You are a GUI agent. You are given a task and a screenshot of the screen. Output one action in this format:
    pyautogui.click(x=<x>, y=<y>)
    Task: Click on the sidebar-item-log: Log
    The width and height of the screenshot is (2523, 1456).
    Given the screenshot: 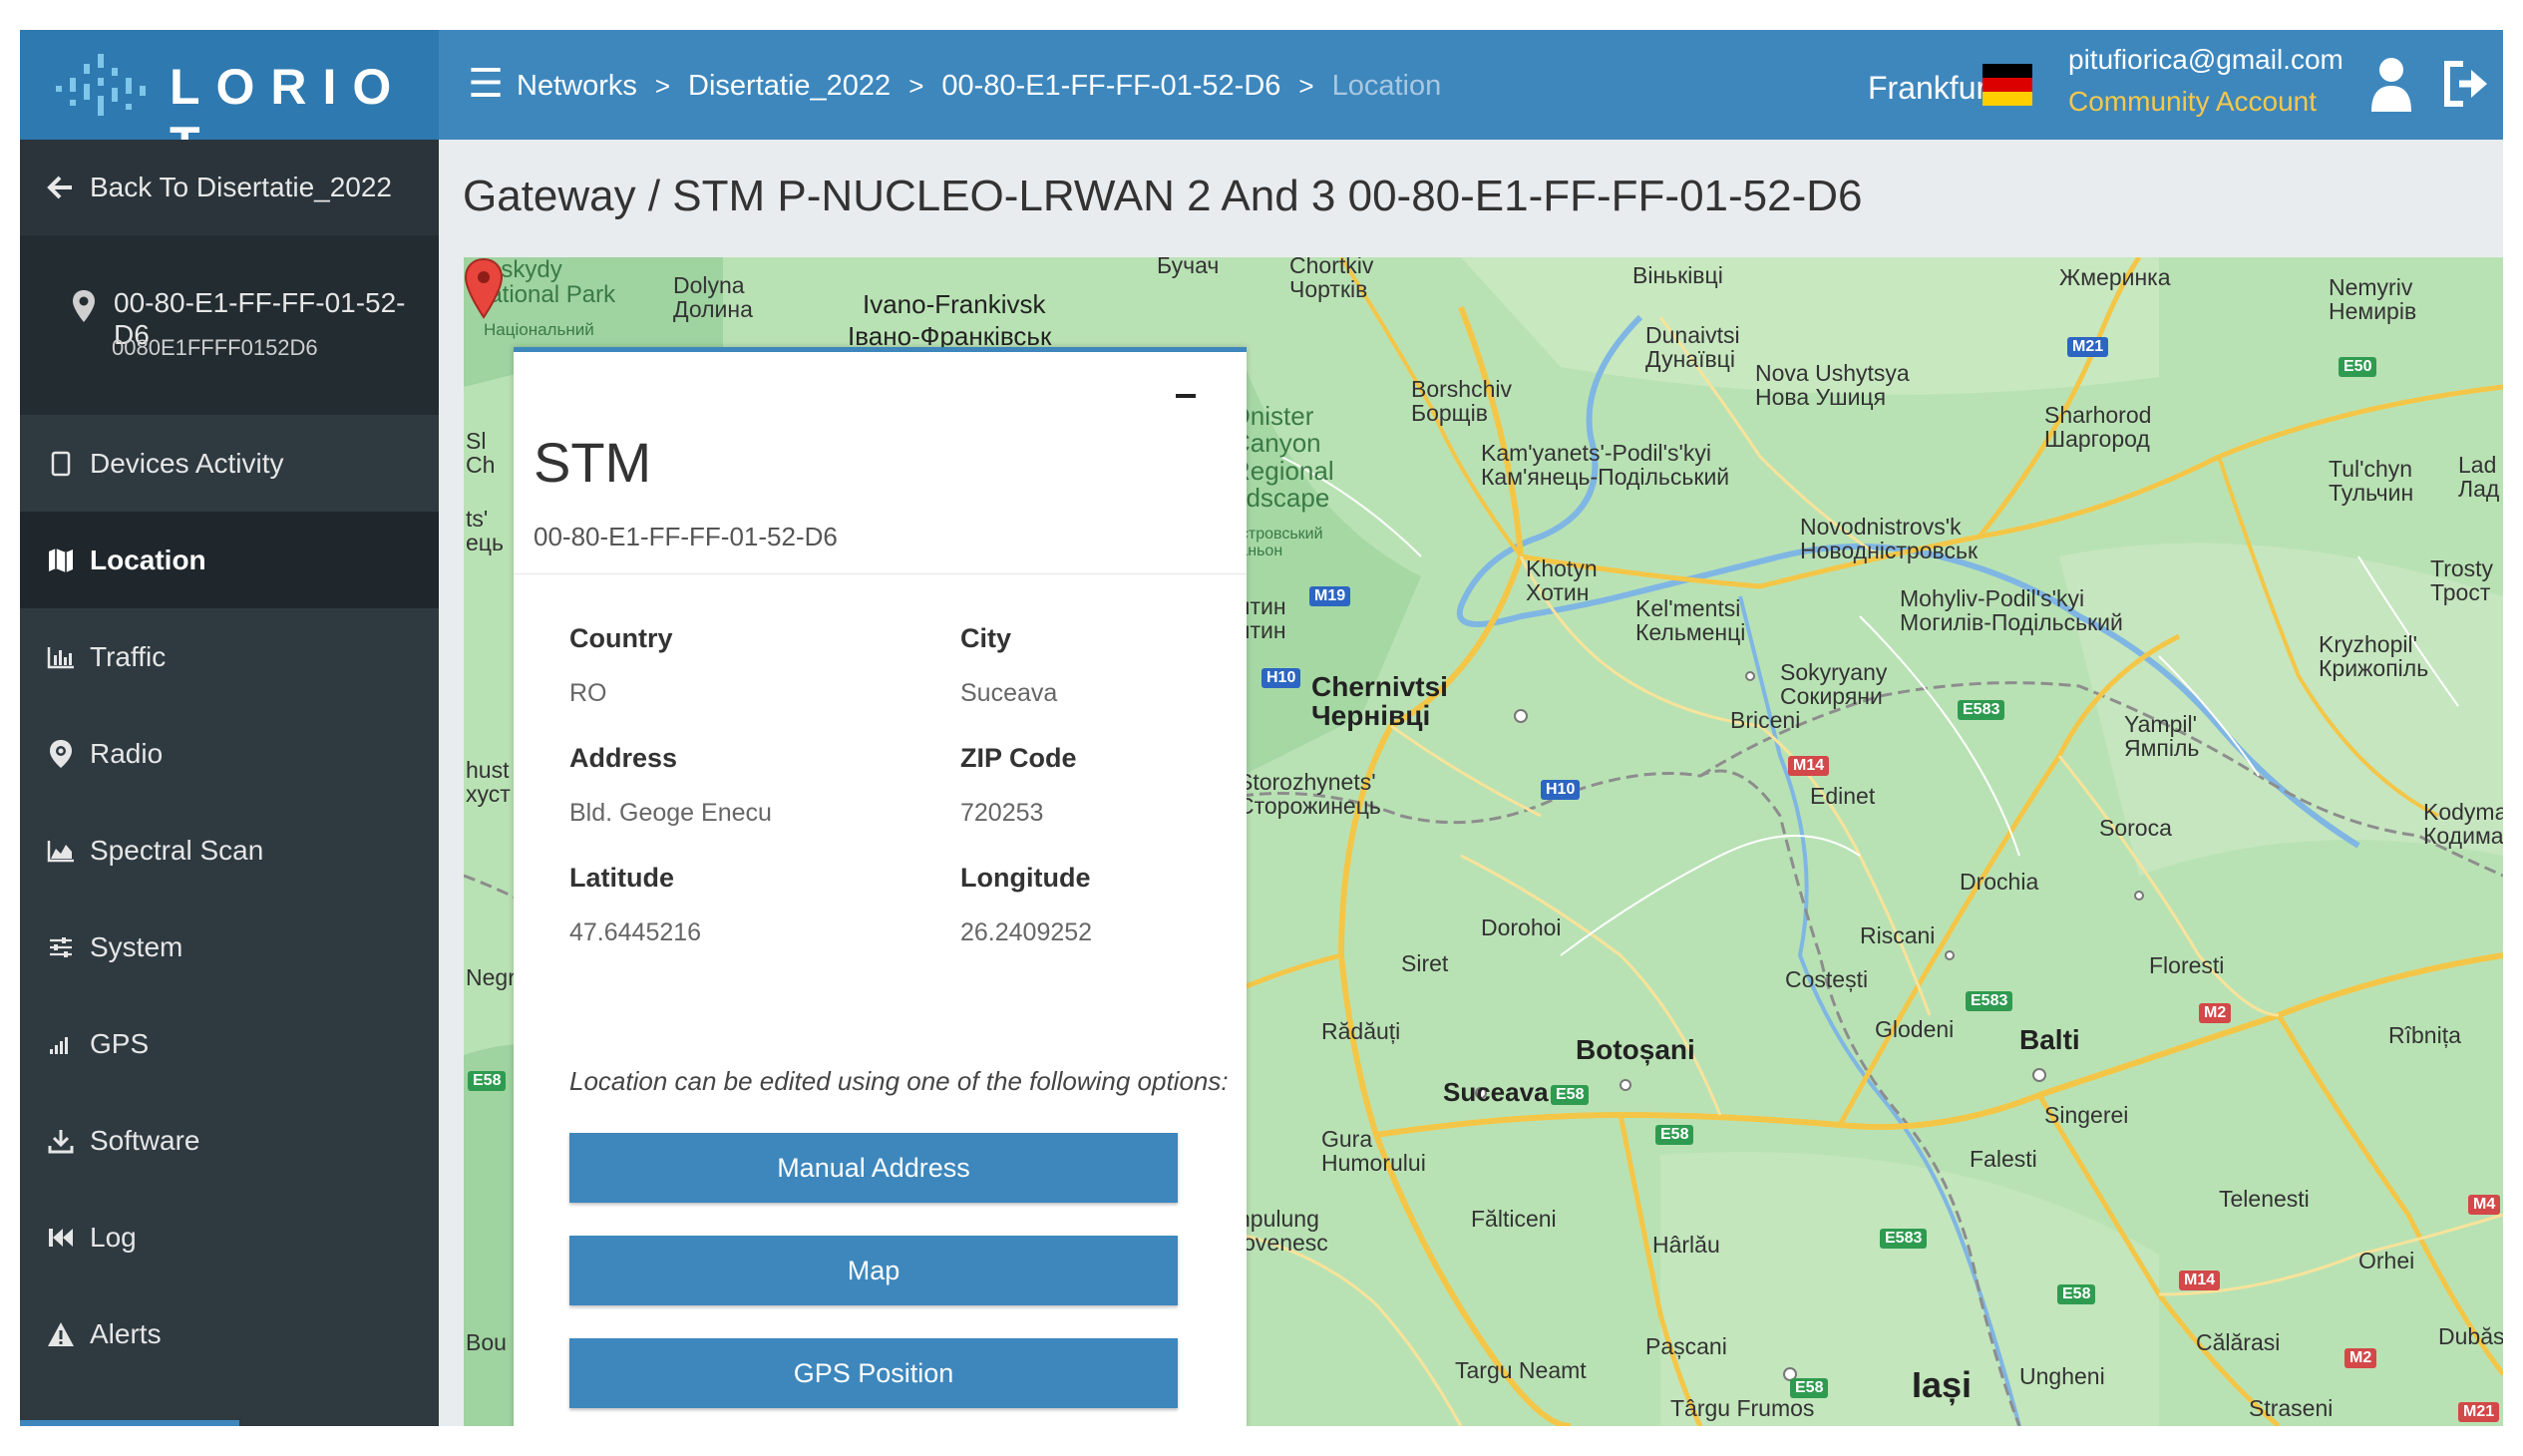 What is the action you would take?
    pyautogui.click(x=229, y=1237)
    